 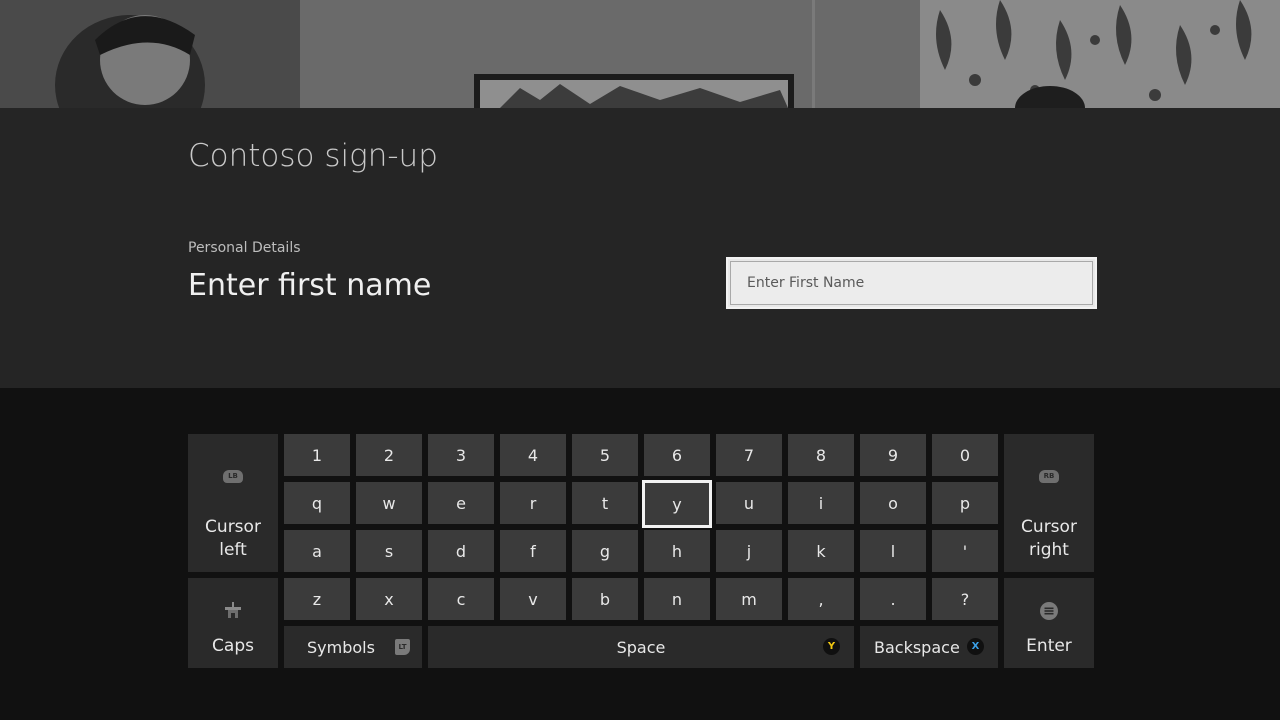 I want to click on key-label: o, so click(x=893, y=503).